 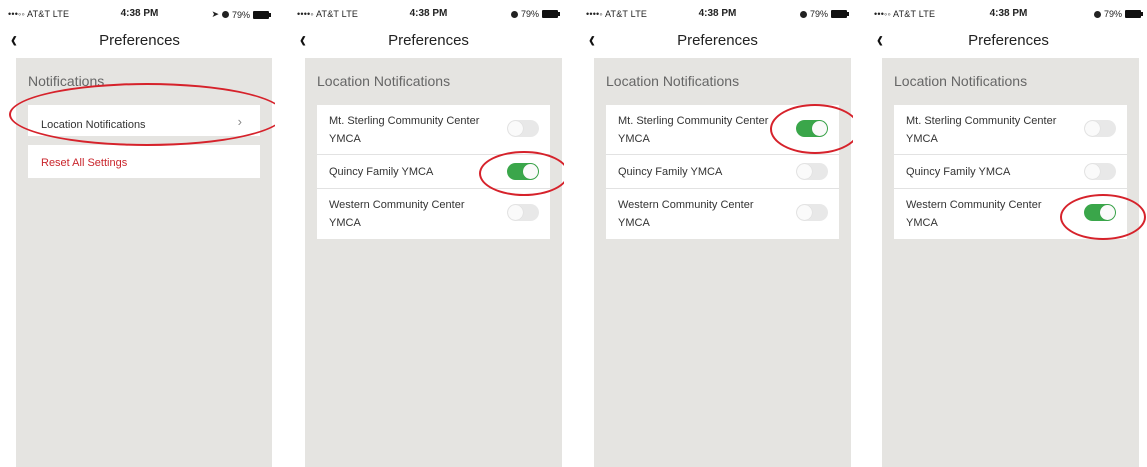 What do you see at coordinates (139, 13) in the screenshot?
I see `status-bar: •••◦◦ AT&T LTE 4:38 PM ➤ 79%` at bounding box center [139, 13].